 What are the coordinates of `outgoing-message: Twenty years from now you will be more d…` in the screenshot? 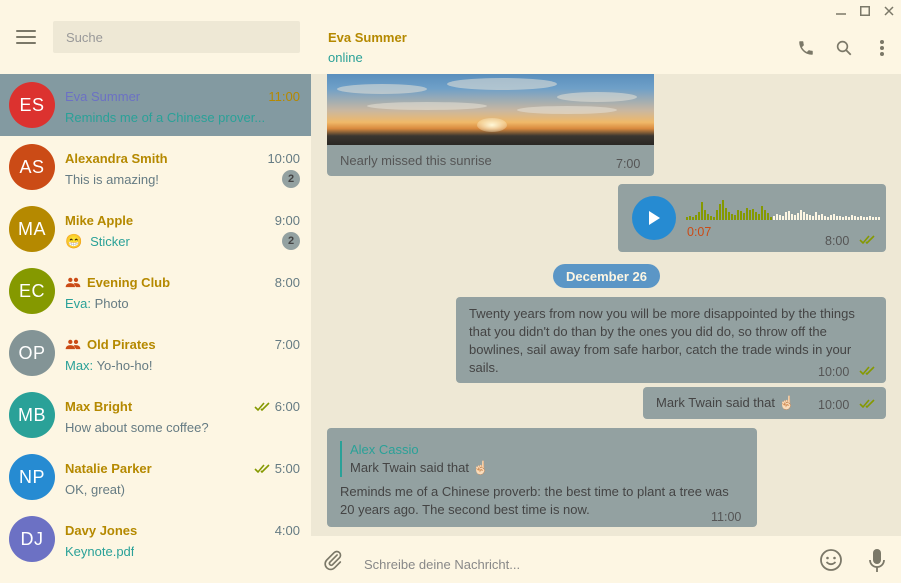 It's located at (671, 340).